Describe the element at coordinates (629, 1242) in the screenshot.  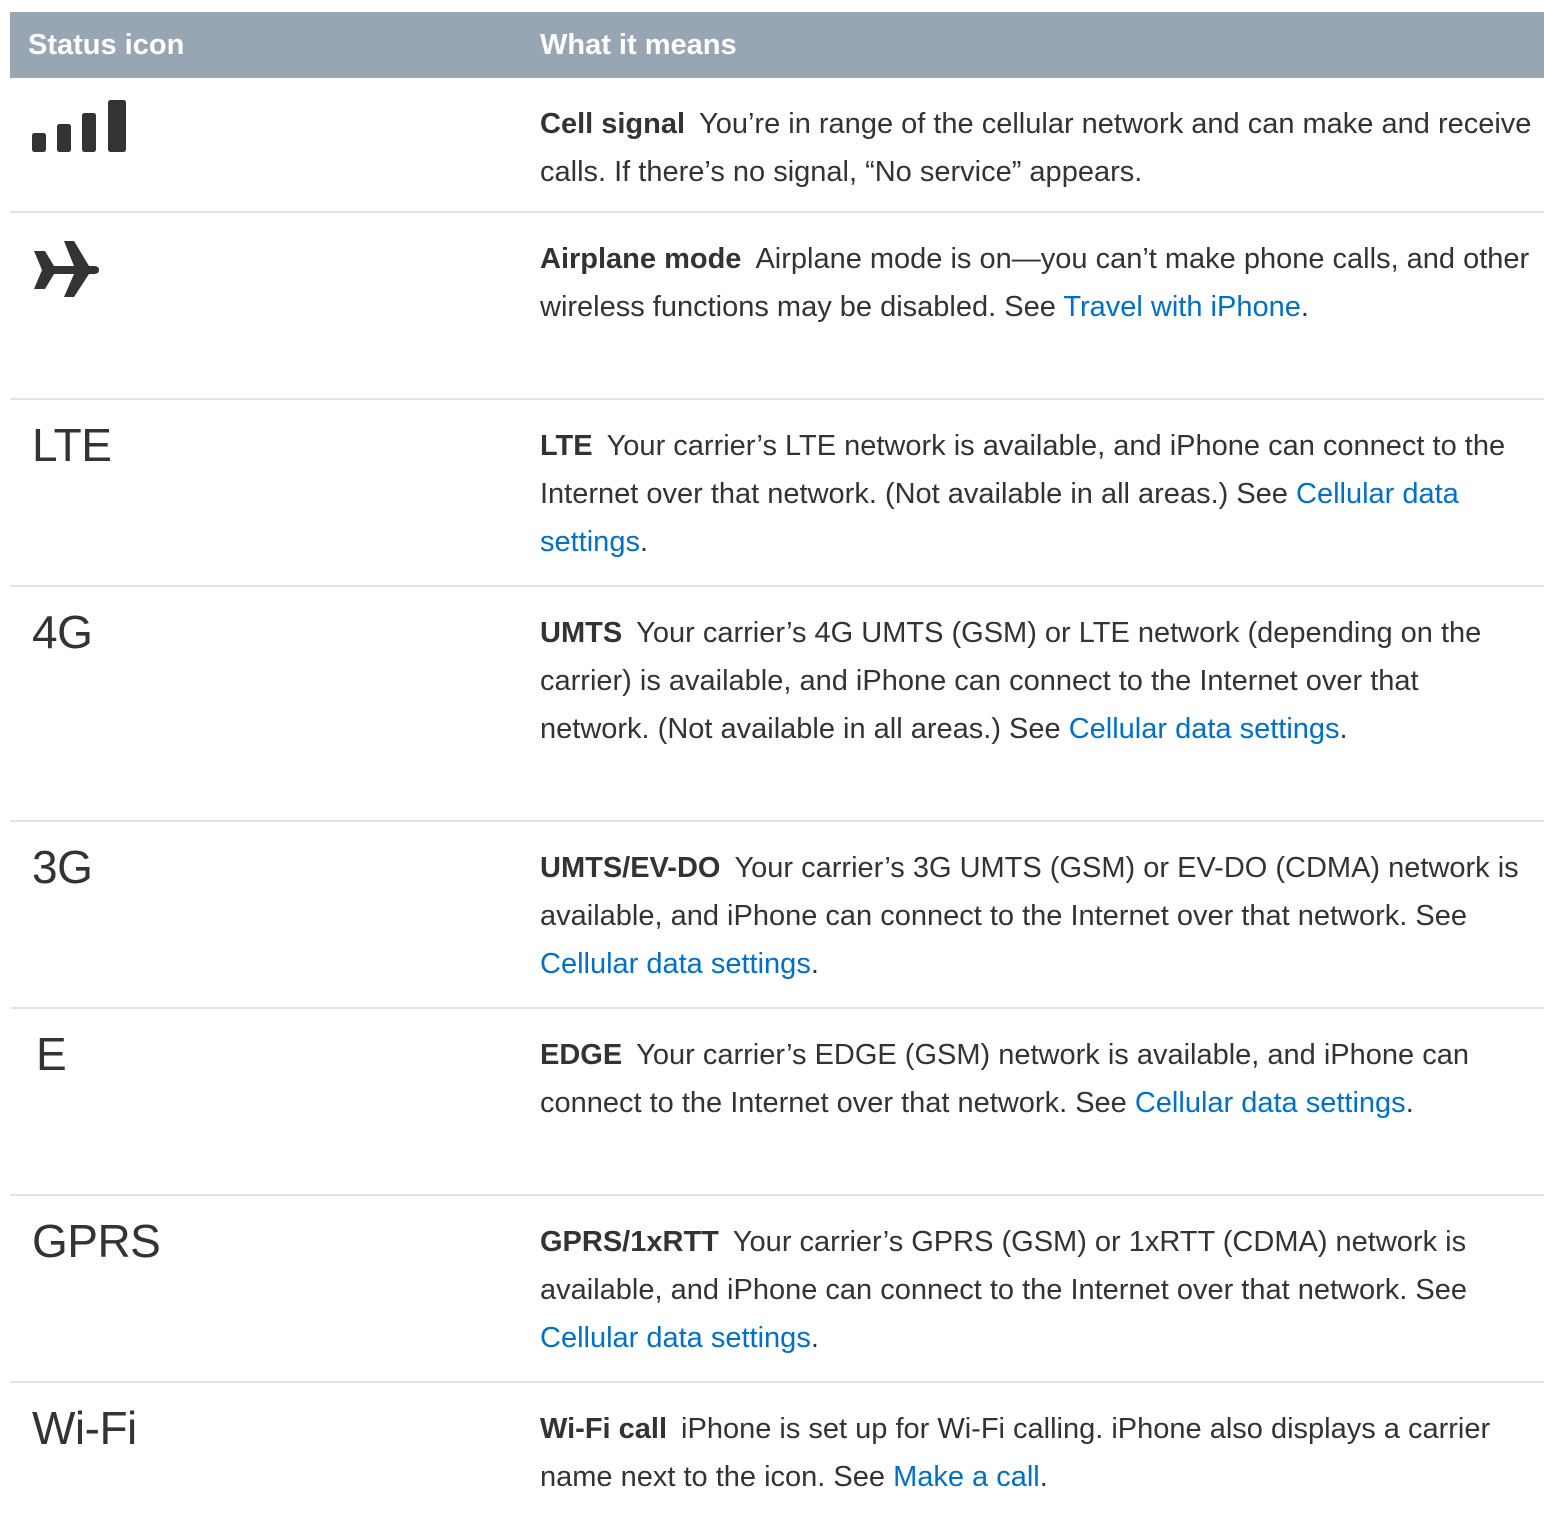
I see `row-title: GPRS/1xRTT` at that location.